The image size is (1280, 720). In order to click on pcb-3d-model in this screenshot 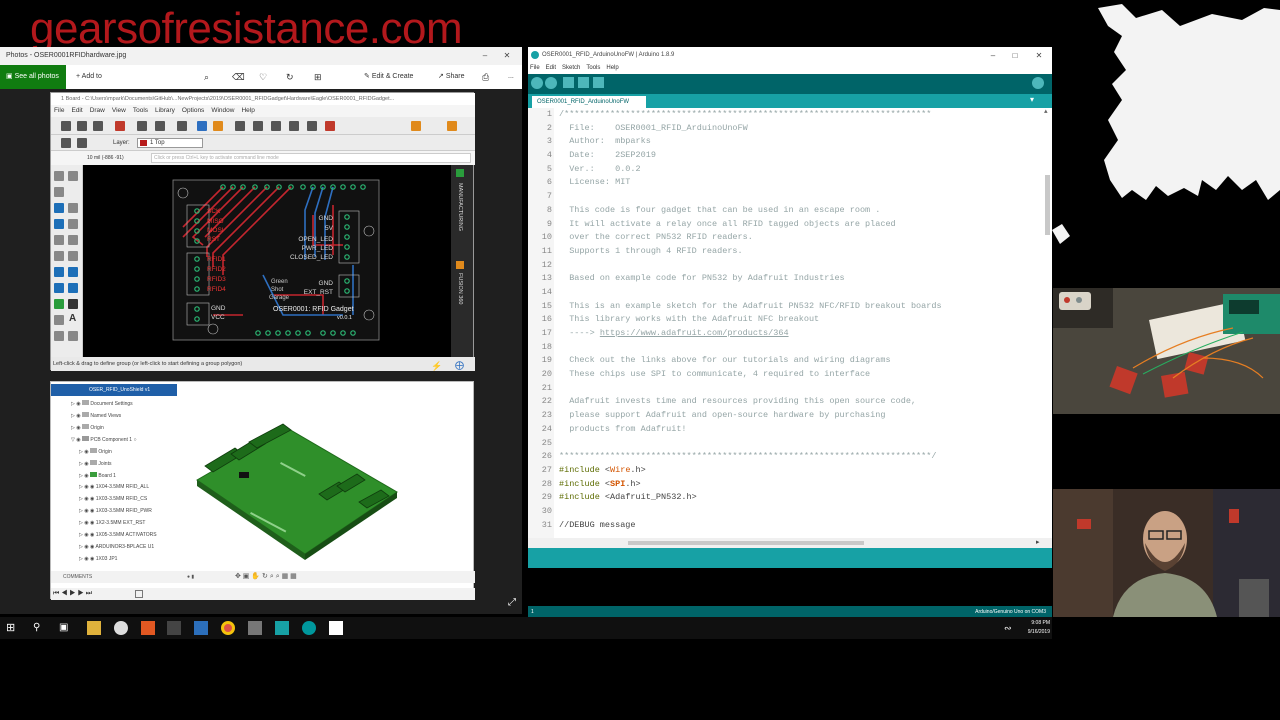, I will do `click(301, 492)`.